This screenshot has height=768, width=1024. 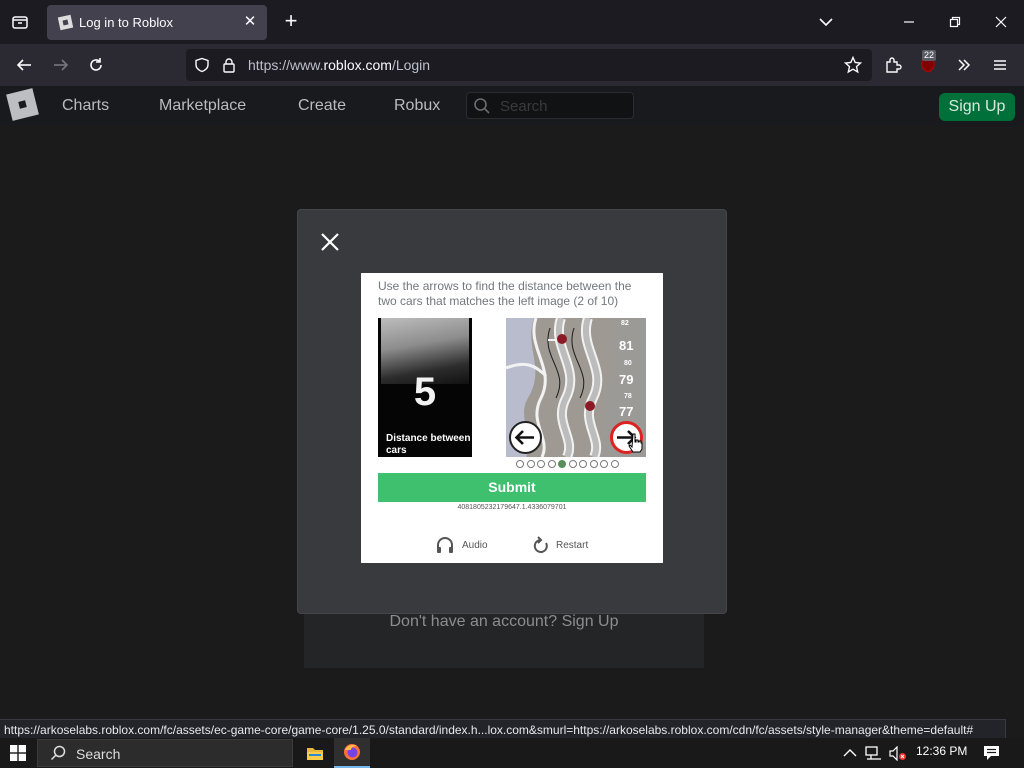 I want to click on minimize-icon, so click(x=909, y=22).